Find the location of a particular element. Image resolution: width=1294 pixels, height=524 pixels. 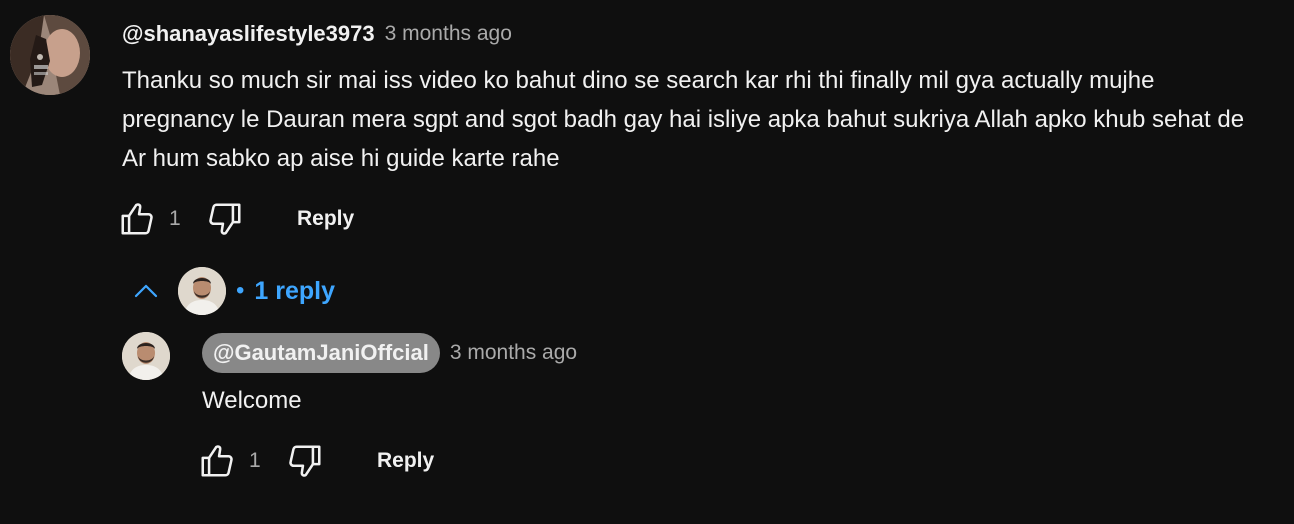

comment-timestamp: 3 months ago is located at coordinates (448, 34).